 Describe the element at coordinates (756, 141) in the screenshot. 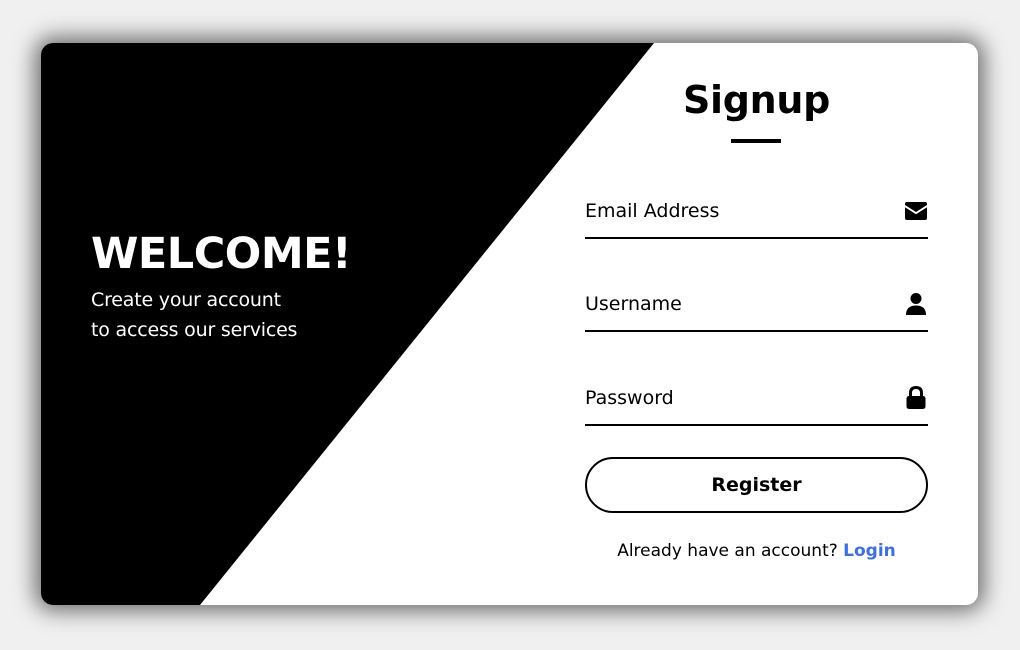

I see `title-underline` at that location.